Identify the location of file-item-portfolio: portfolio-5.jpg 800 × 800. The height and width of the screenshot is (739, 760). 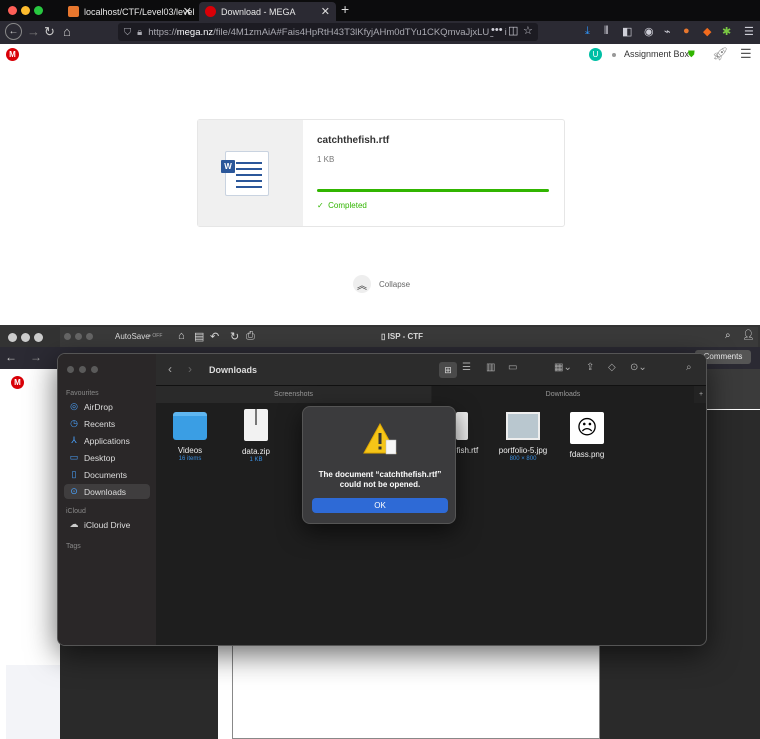
(523, 437).